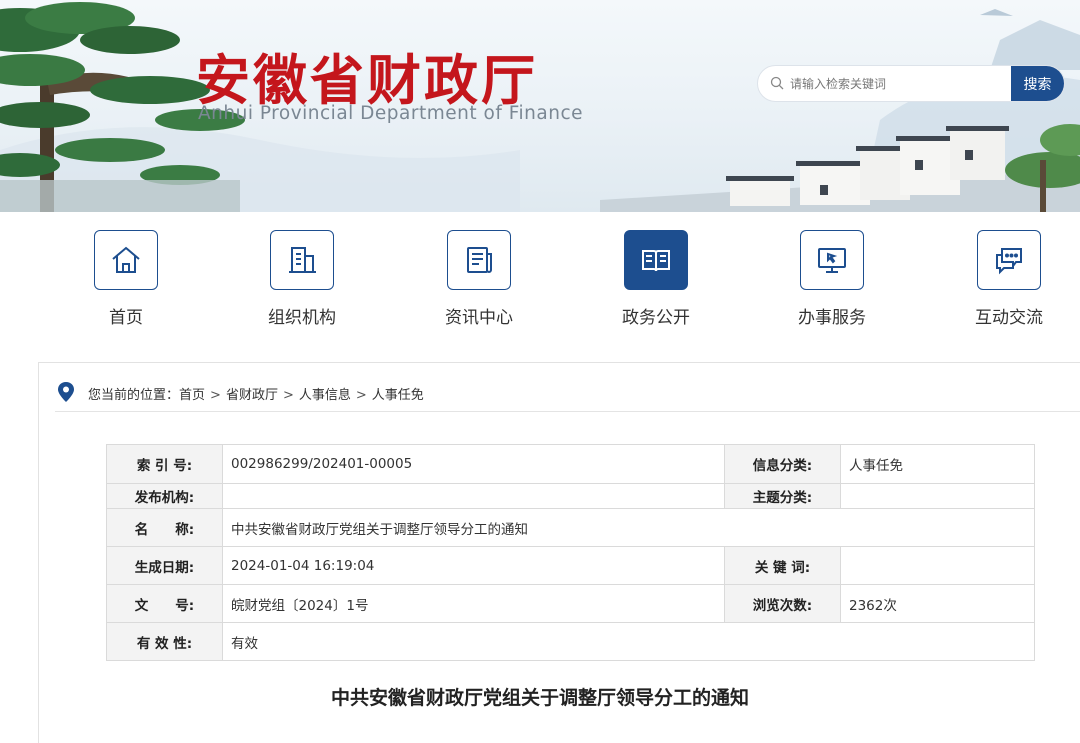 The image size is (1080, 743). I want to click on document-title: 中共安徽省财政厅党组关于调整厅领导分工的通知, so click(539, 698).